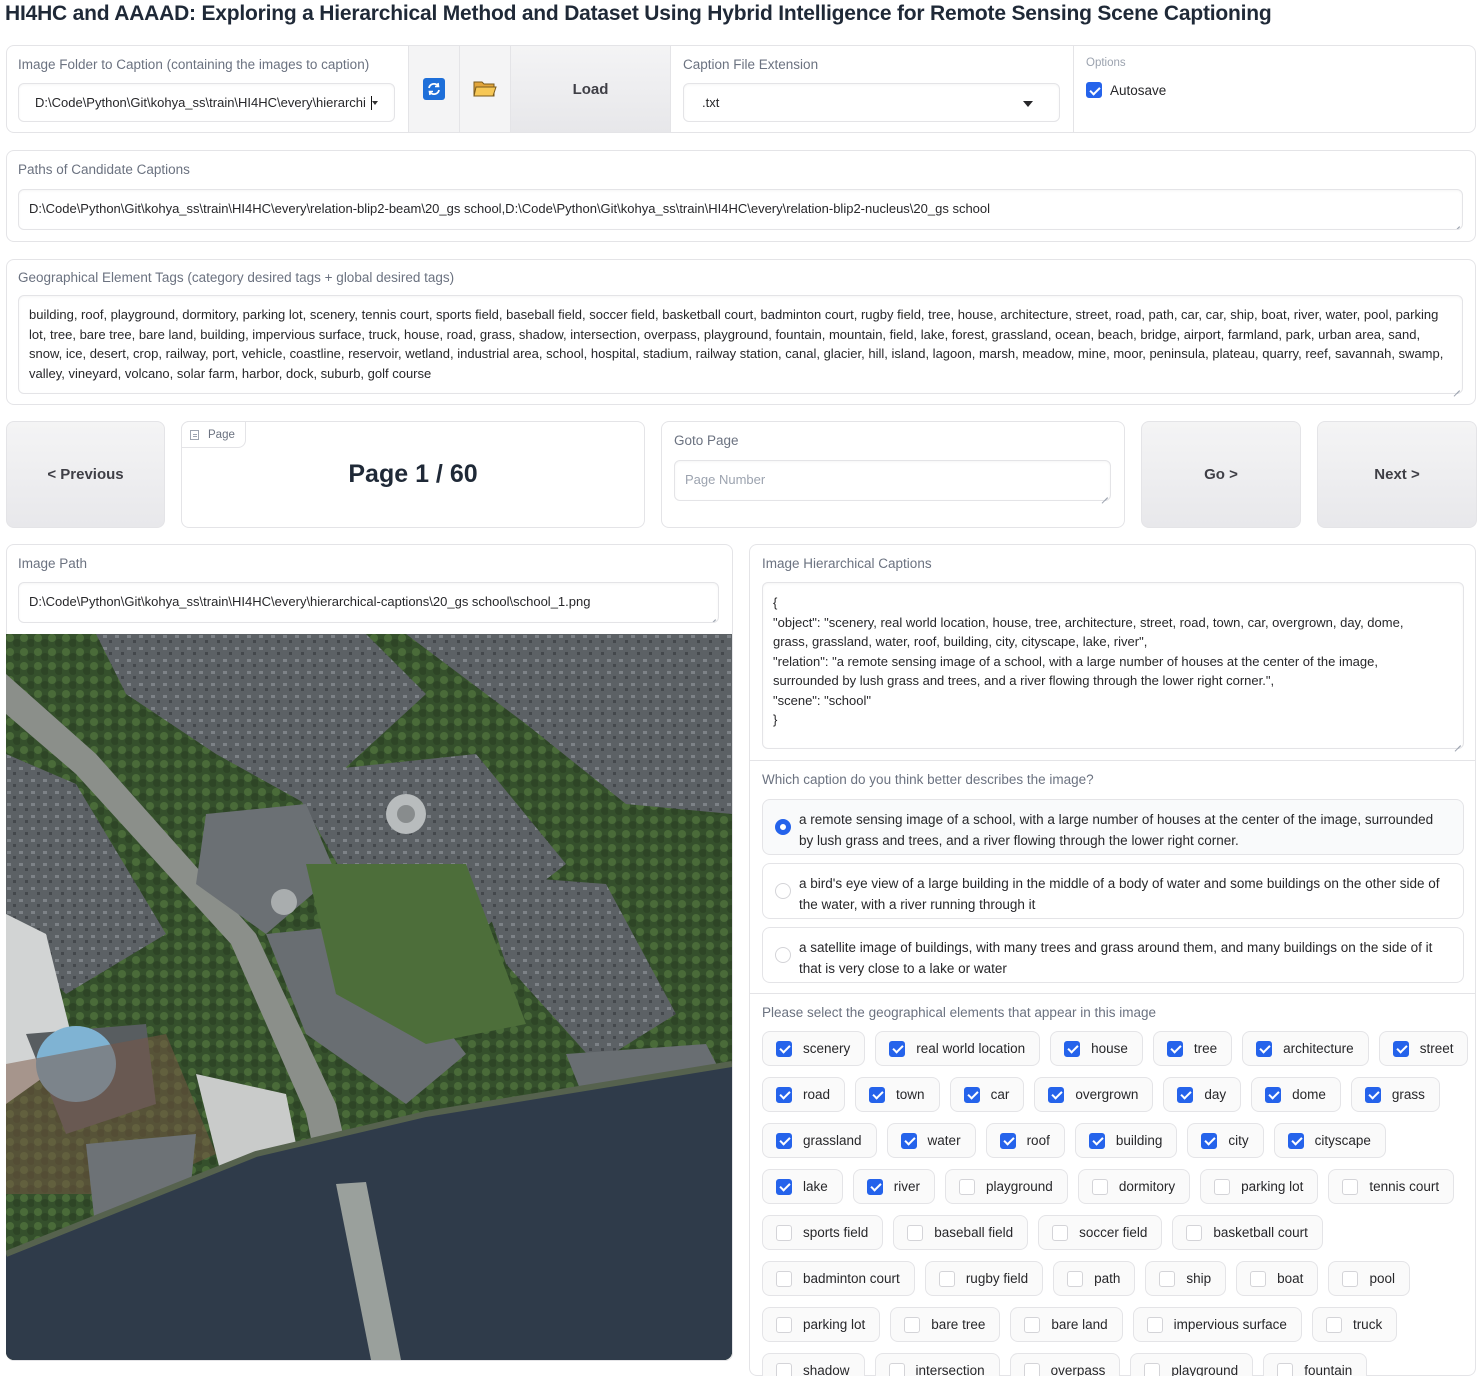 The width and height of the screenshot is (1481, 1376). What do you see at coordinates (894, 1186) in the screenshot?
I see `element-tag-checkbox: river` at bounding box center [894, 1186].